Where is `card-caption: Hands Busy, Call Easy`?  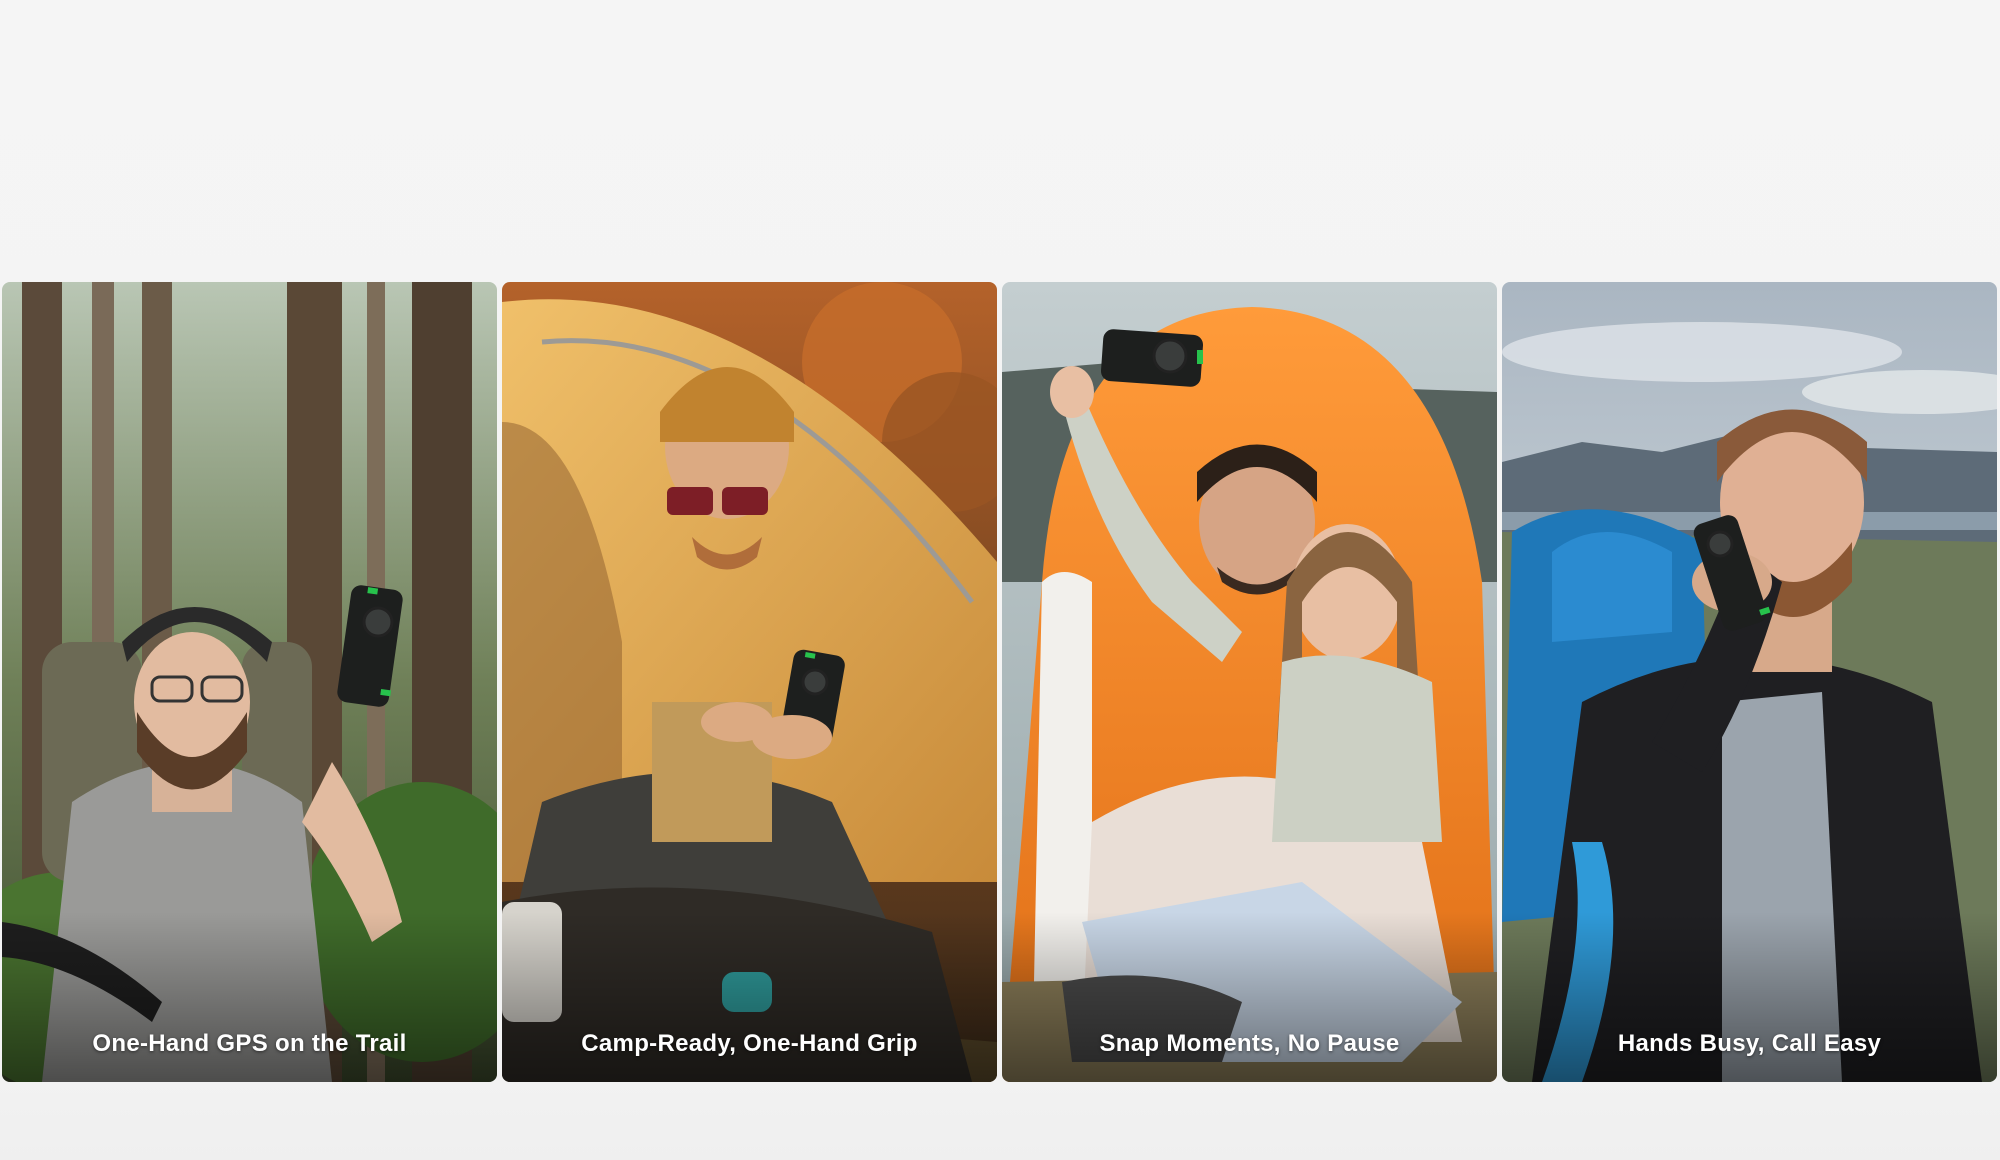
card-caption: Hands Busy, Call Easy is located at coordinates (1749, 1043).